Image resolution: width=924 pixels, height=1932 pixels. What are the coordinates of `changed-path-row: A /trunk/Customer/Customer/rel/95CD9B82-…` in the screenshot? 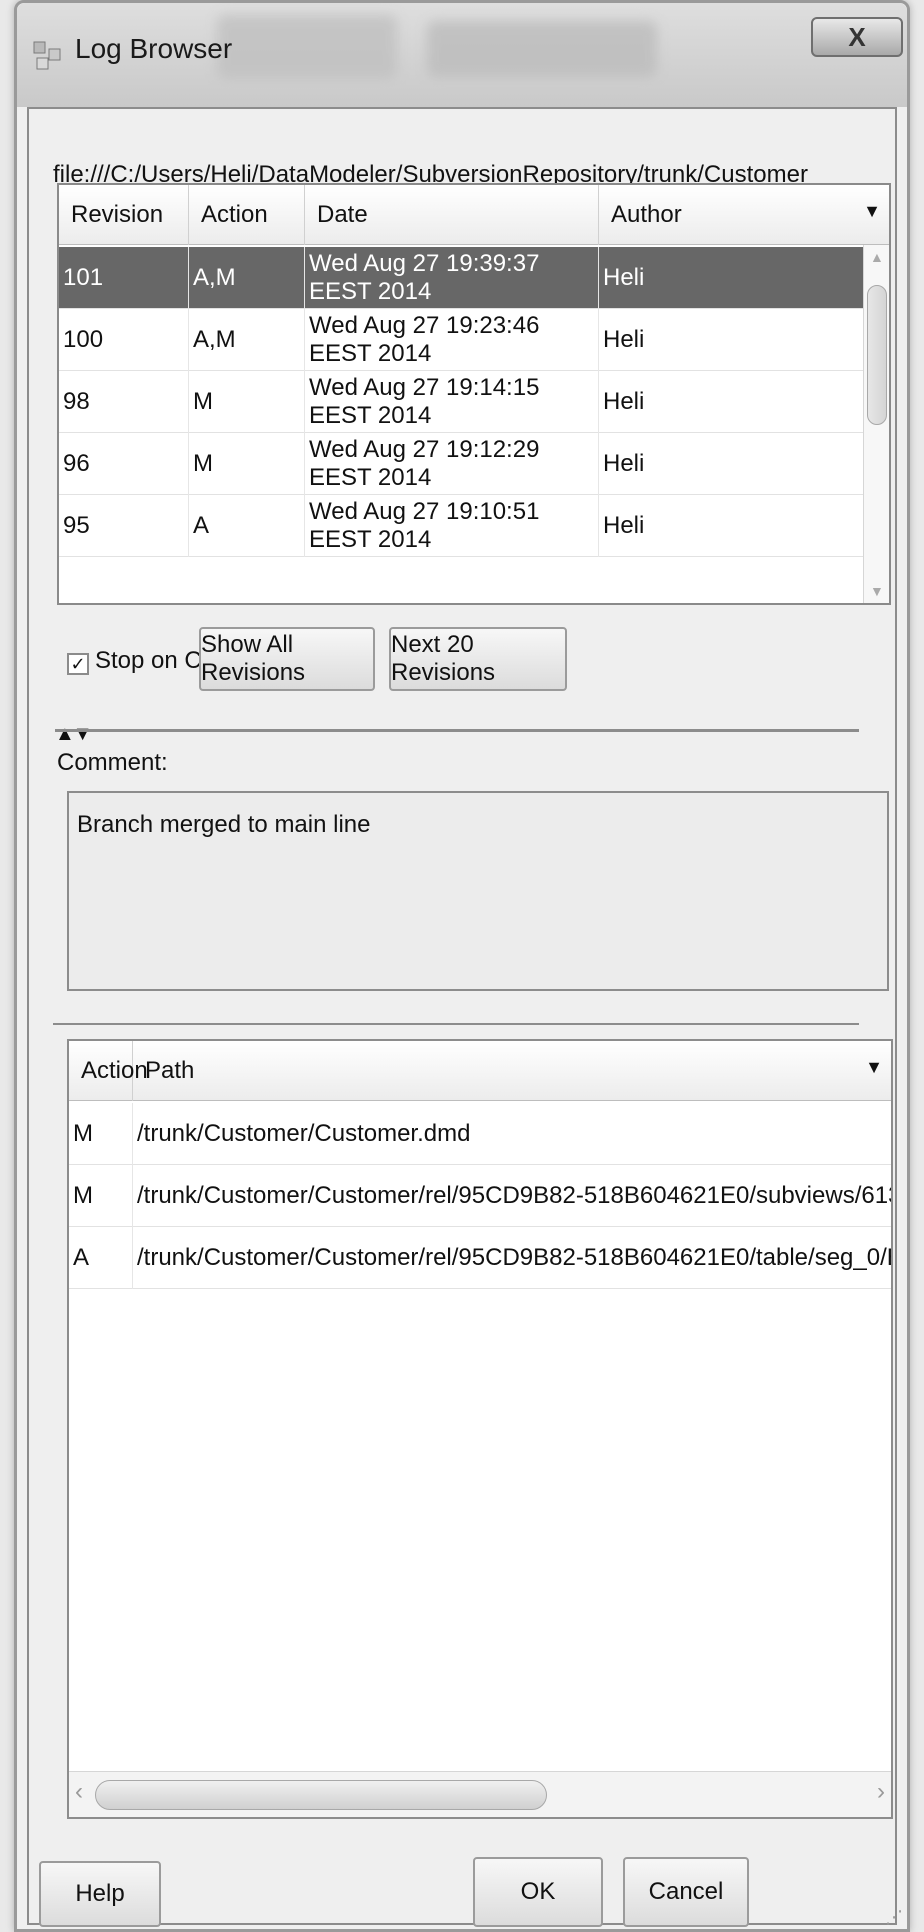 It's located at (481, 1258).